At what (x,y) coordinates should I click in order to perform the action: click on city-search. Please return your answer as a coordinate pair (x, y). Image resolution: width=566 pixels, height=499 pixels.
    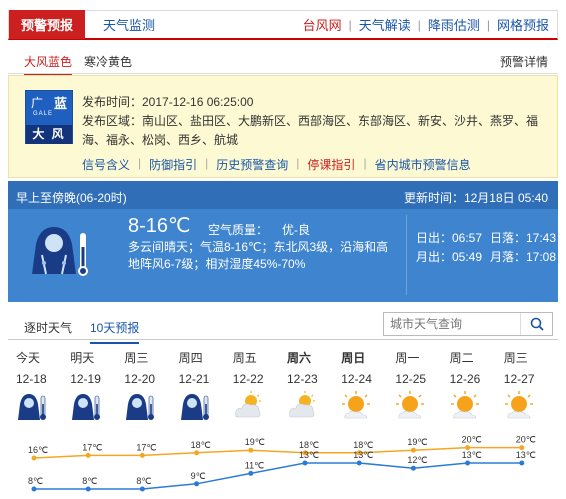
    Looking at the image, I should click on (468, 324).